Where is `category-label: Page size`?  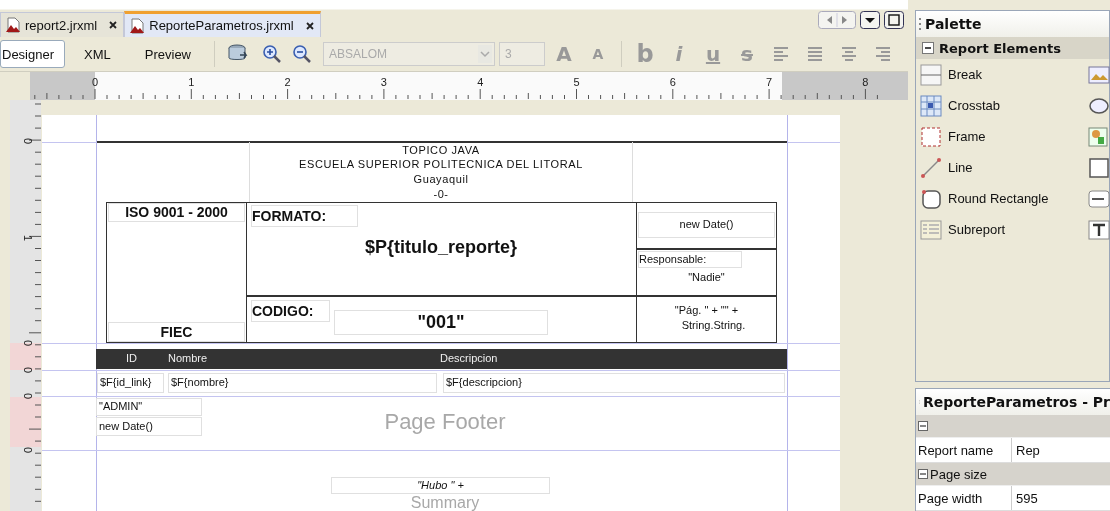 category-label: Page size is located at coordinates (959, 474).